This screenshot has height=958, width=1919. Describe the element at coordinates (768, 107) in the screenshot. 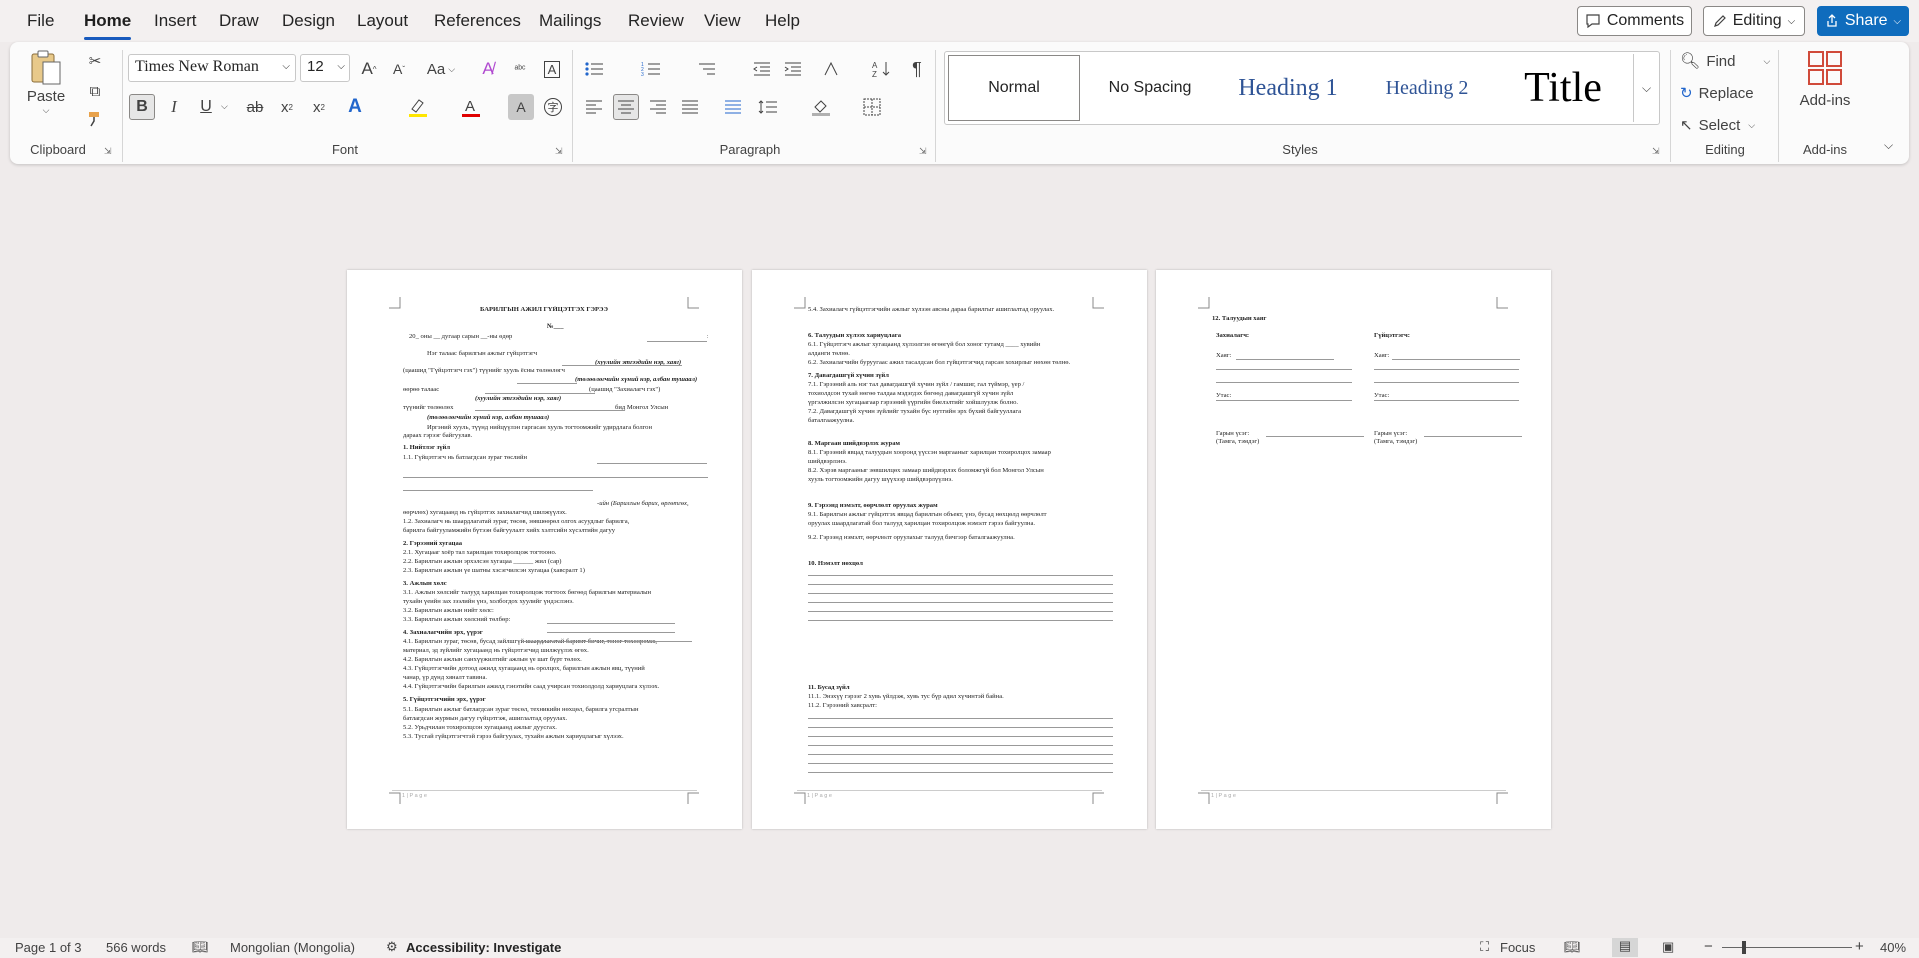

I see `line-spacing-icon` at that location.